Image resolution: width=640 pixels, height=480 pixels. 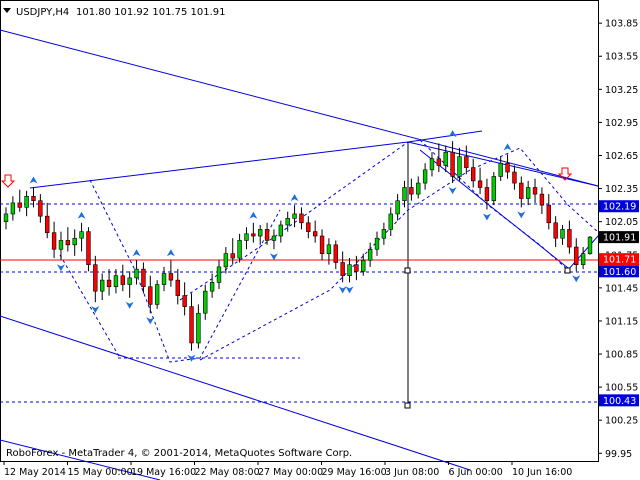 I want to click on x-tick-label: 27 May 00:00, so click(x=290, y=472).